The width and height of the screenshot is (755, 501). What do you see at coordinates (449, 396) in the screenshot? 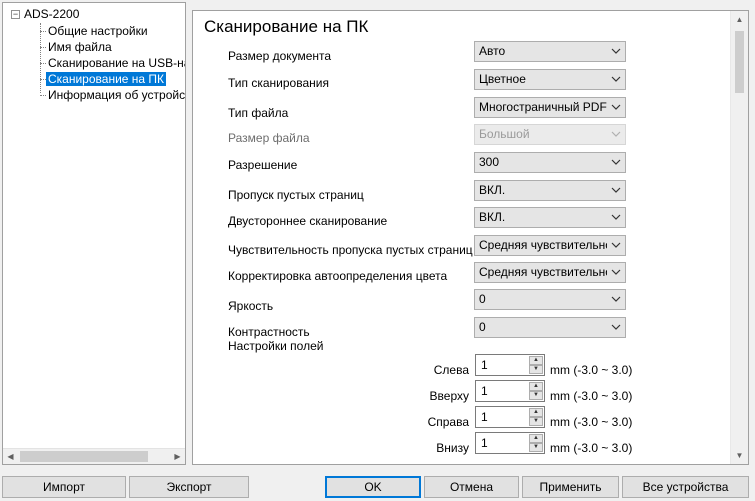
I see `margin-top-label: Вверху` at bounding box center [449, 396].